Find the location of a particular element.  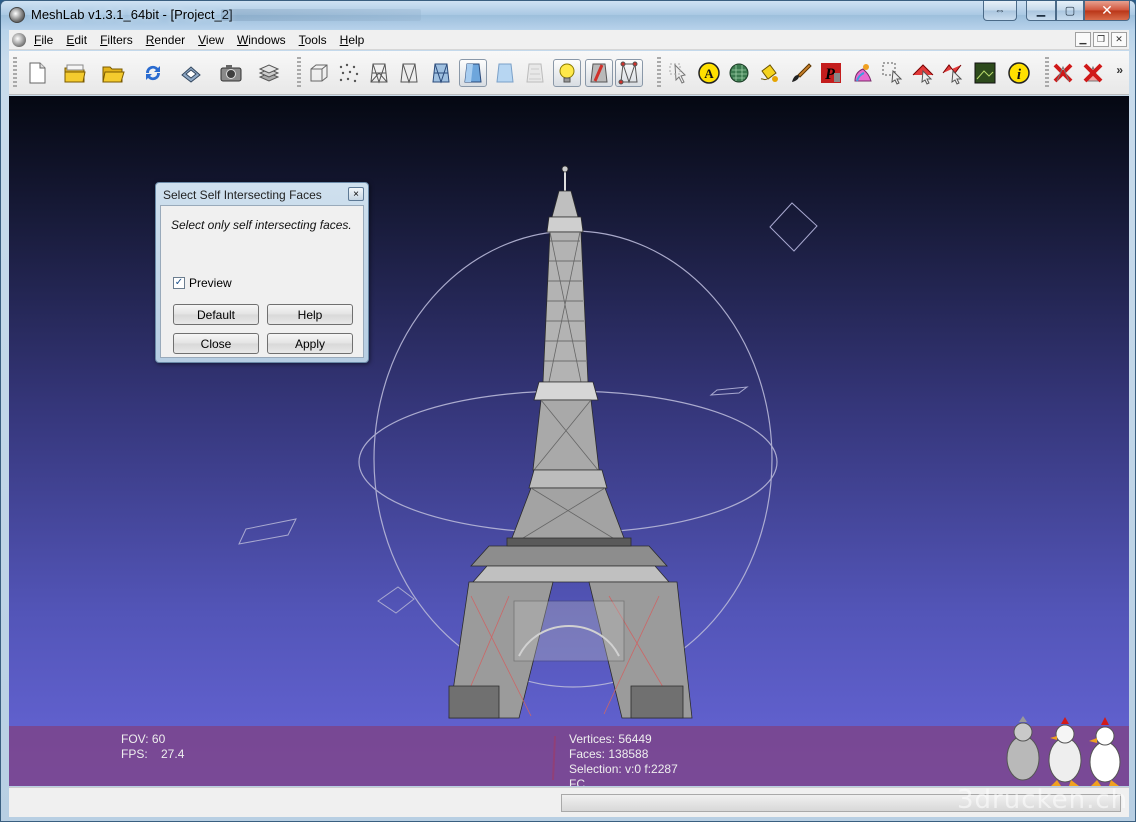

help-button: Help is located at coordinates (310, 314).